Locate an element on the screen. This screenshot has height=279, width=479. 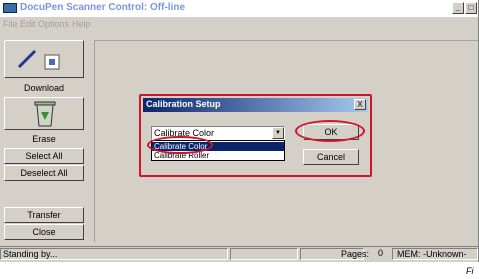
combo-value: Calibrate Color is located at coordinates (184, 133).